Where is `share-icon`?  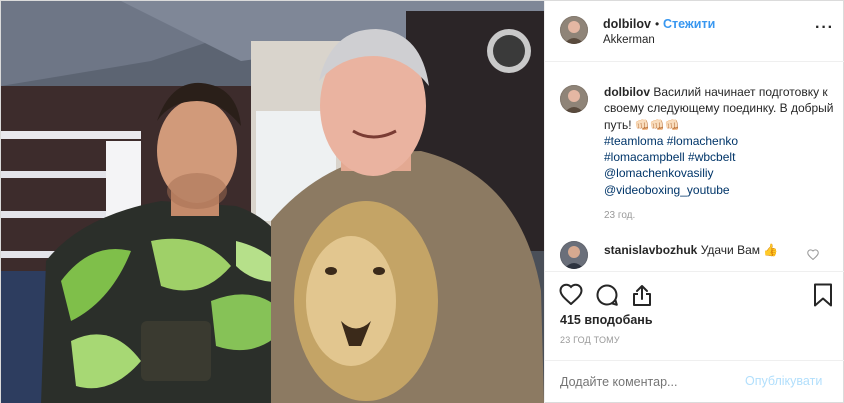
share-icon is located at coordinates (642, 296).